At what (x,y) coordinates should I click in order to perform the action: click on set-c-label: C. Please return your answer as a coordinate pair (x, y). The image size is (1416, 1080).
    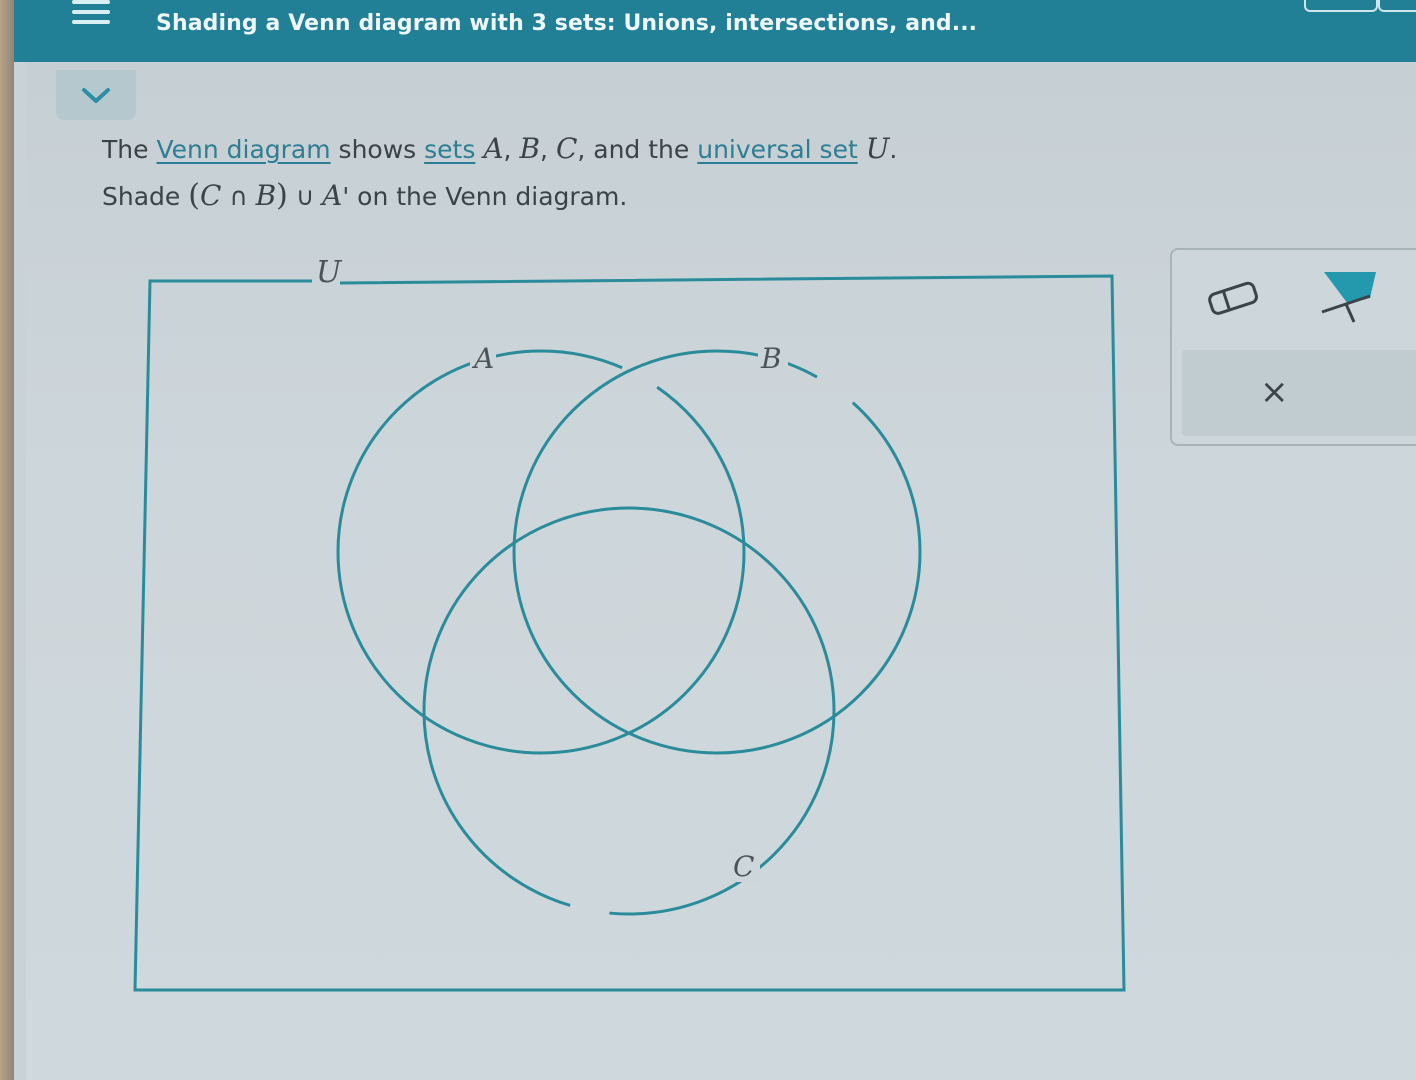
    Looking at the image, I should click on (743, 866).